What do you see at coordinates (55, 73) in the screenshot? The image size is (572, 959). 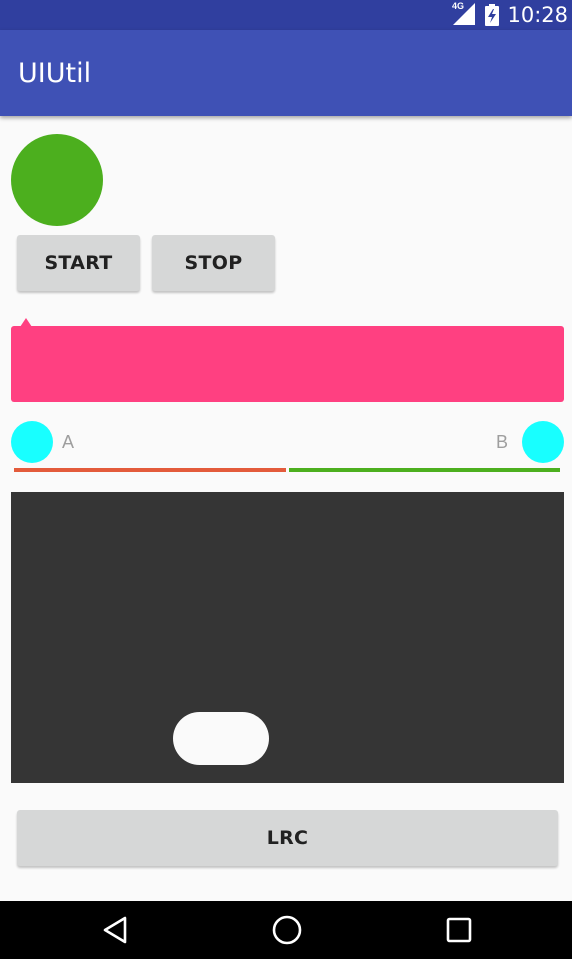 I see `app-title: UIUtil` at bounding box center [55, 73].